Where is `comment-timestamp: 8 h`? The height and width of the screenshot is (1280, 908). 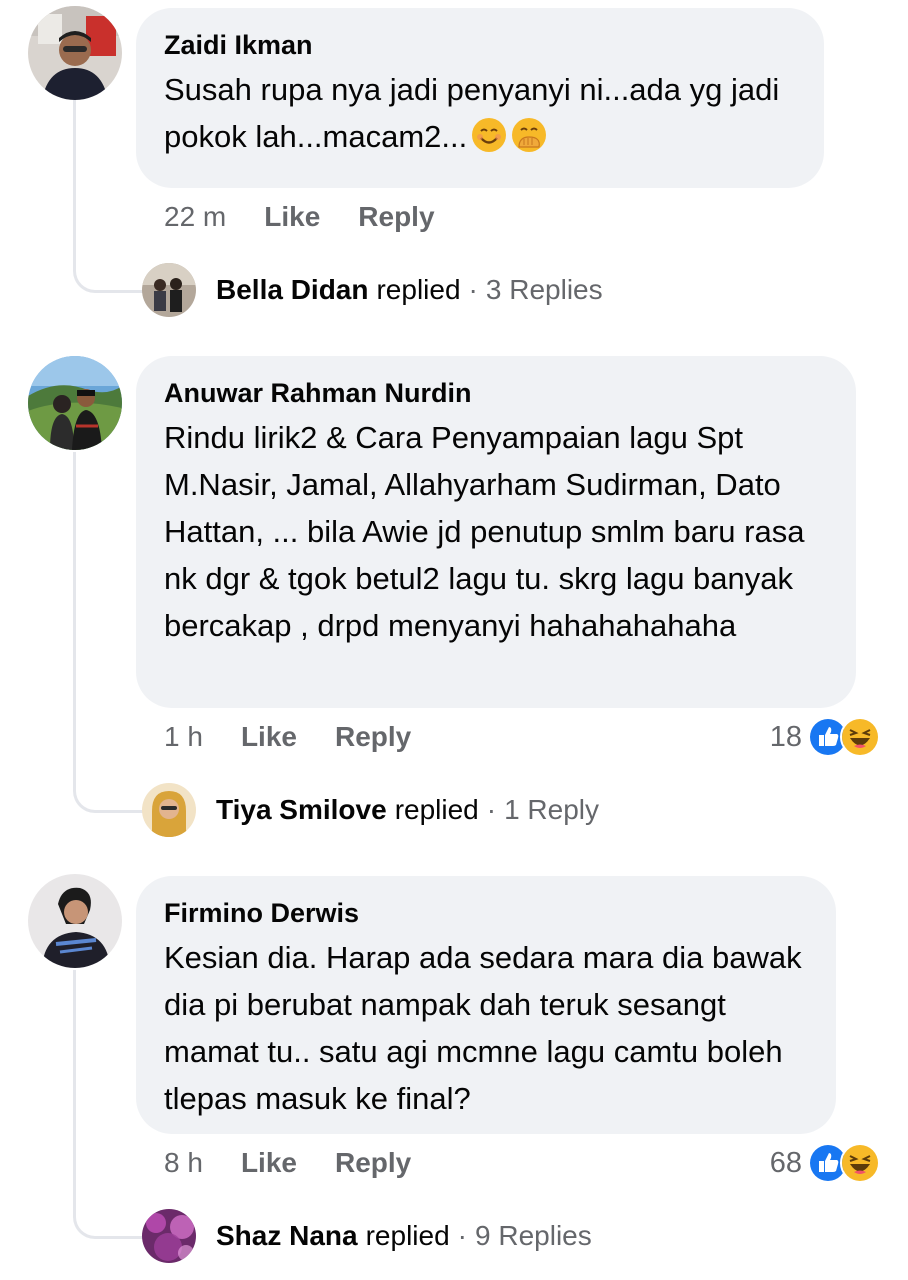
comment-timestamp: 8 h is located at coordinates (183, 1162).